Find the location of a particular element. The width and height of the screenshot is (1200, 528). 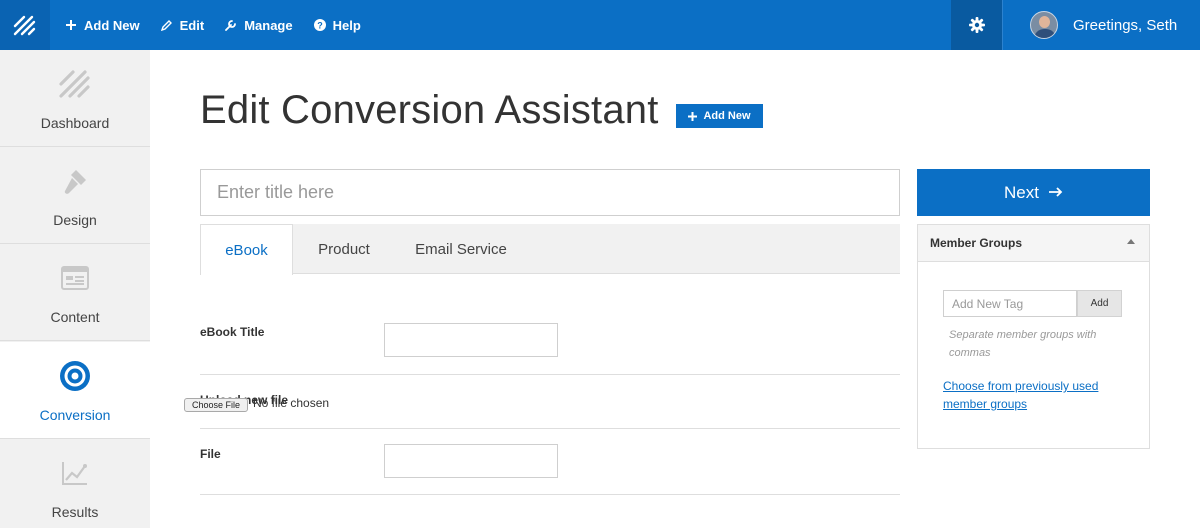

sidebar-item-dashboard: Dashboard is located at coordinates (75, 98).